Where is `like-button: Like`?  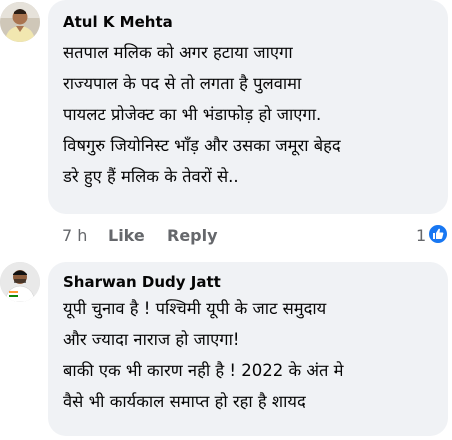 like-button: Like is located at coordinates (126, 235).